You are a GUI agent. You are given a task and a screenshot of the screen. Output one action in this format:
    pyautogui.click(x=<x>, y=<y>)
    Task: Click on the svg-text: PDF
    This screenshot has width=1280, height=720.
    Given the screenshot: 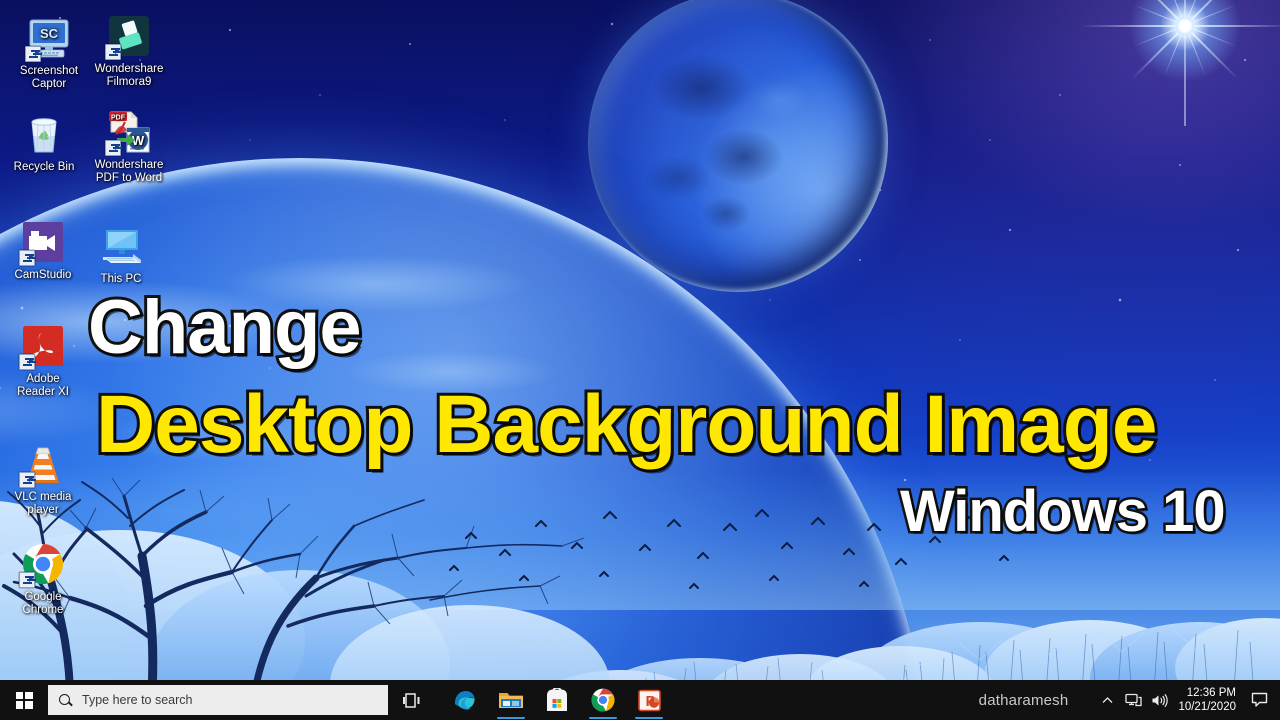 What is the action you would take?
    pyautogui.click(x=118, y=117)
    